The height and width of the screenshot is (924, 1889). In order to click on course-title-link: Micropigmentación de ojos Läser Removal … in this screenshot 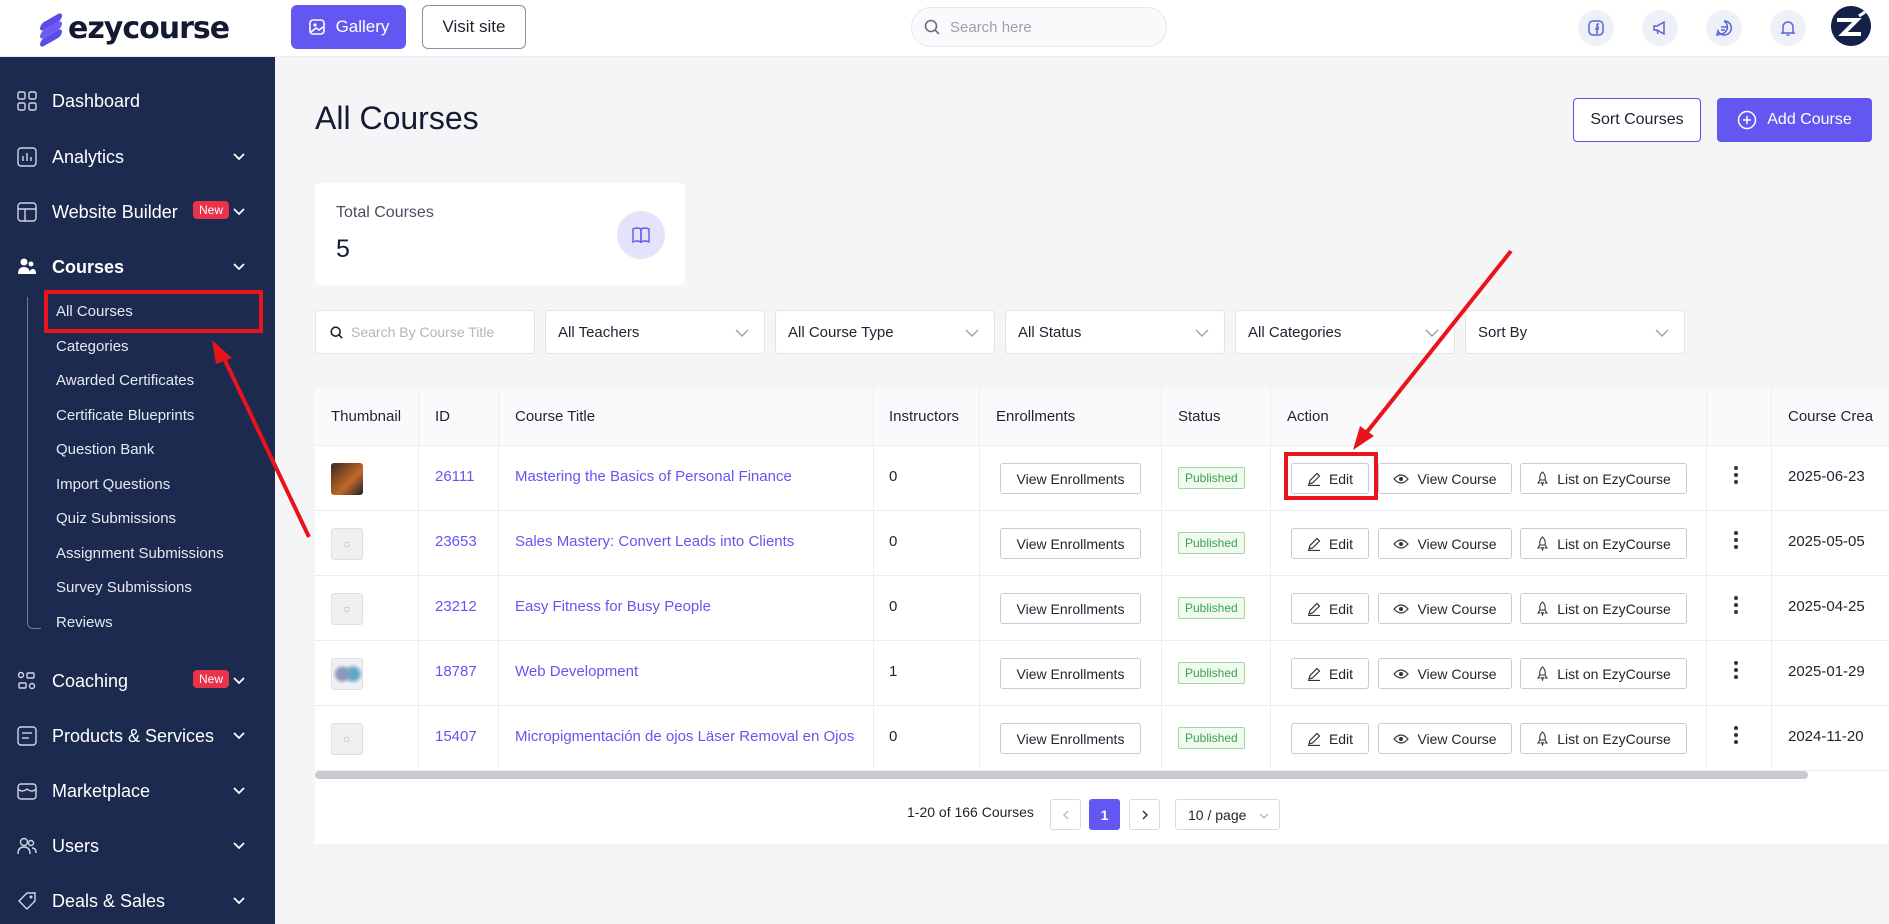, I will do `click(684, 736)`.